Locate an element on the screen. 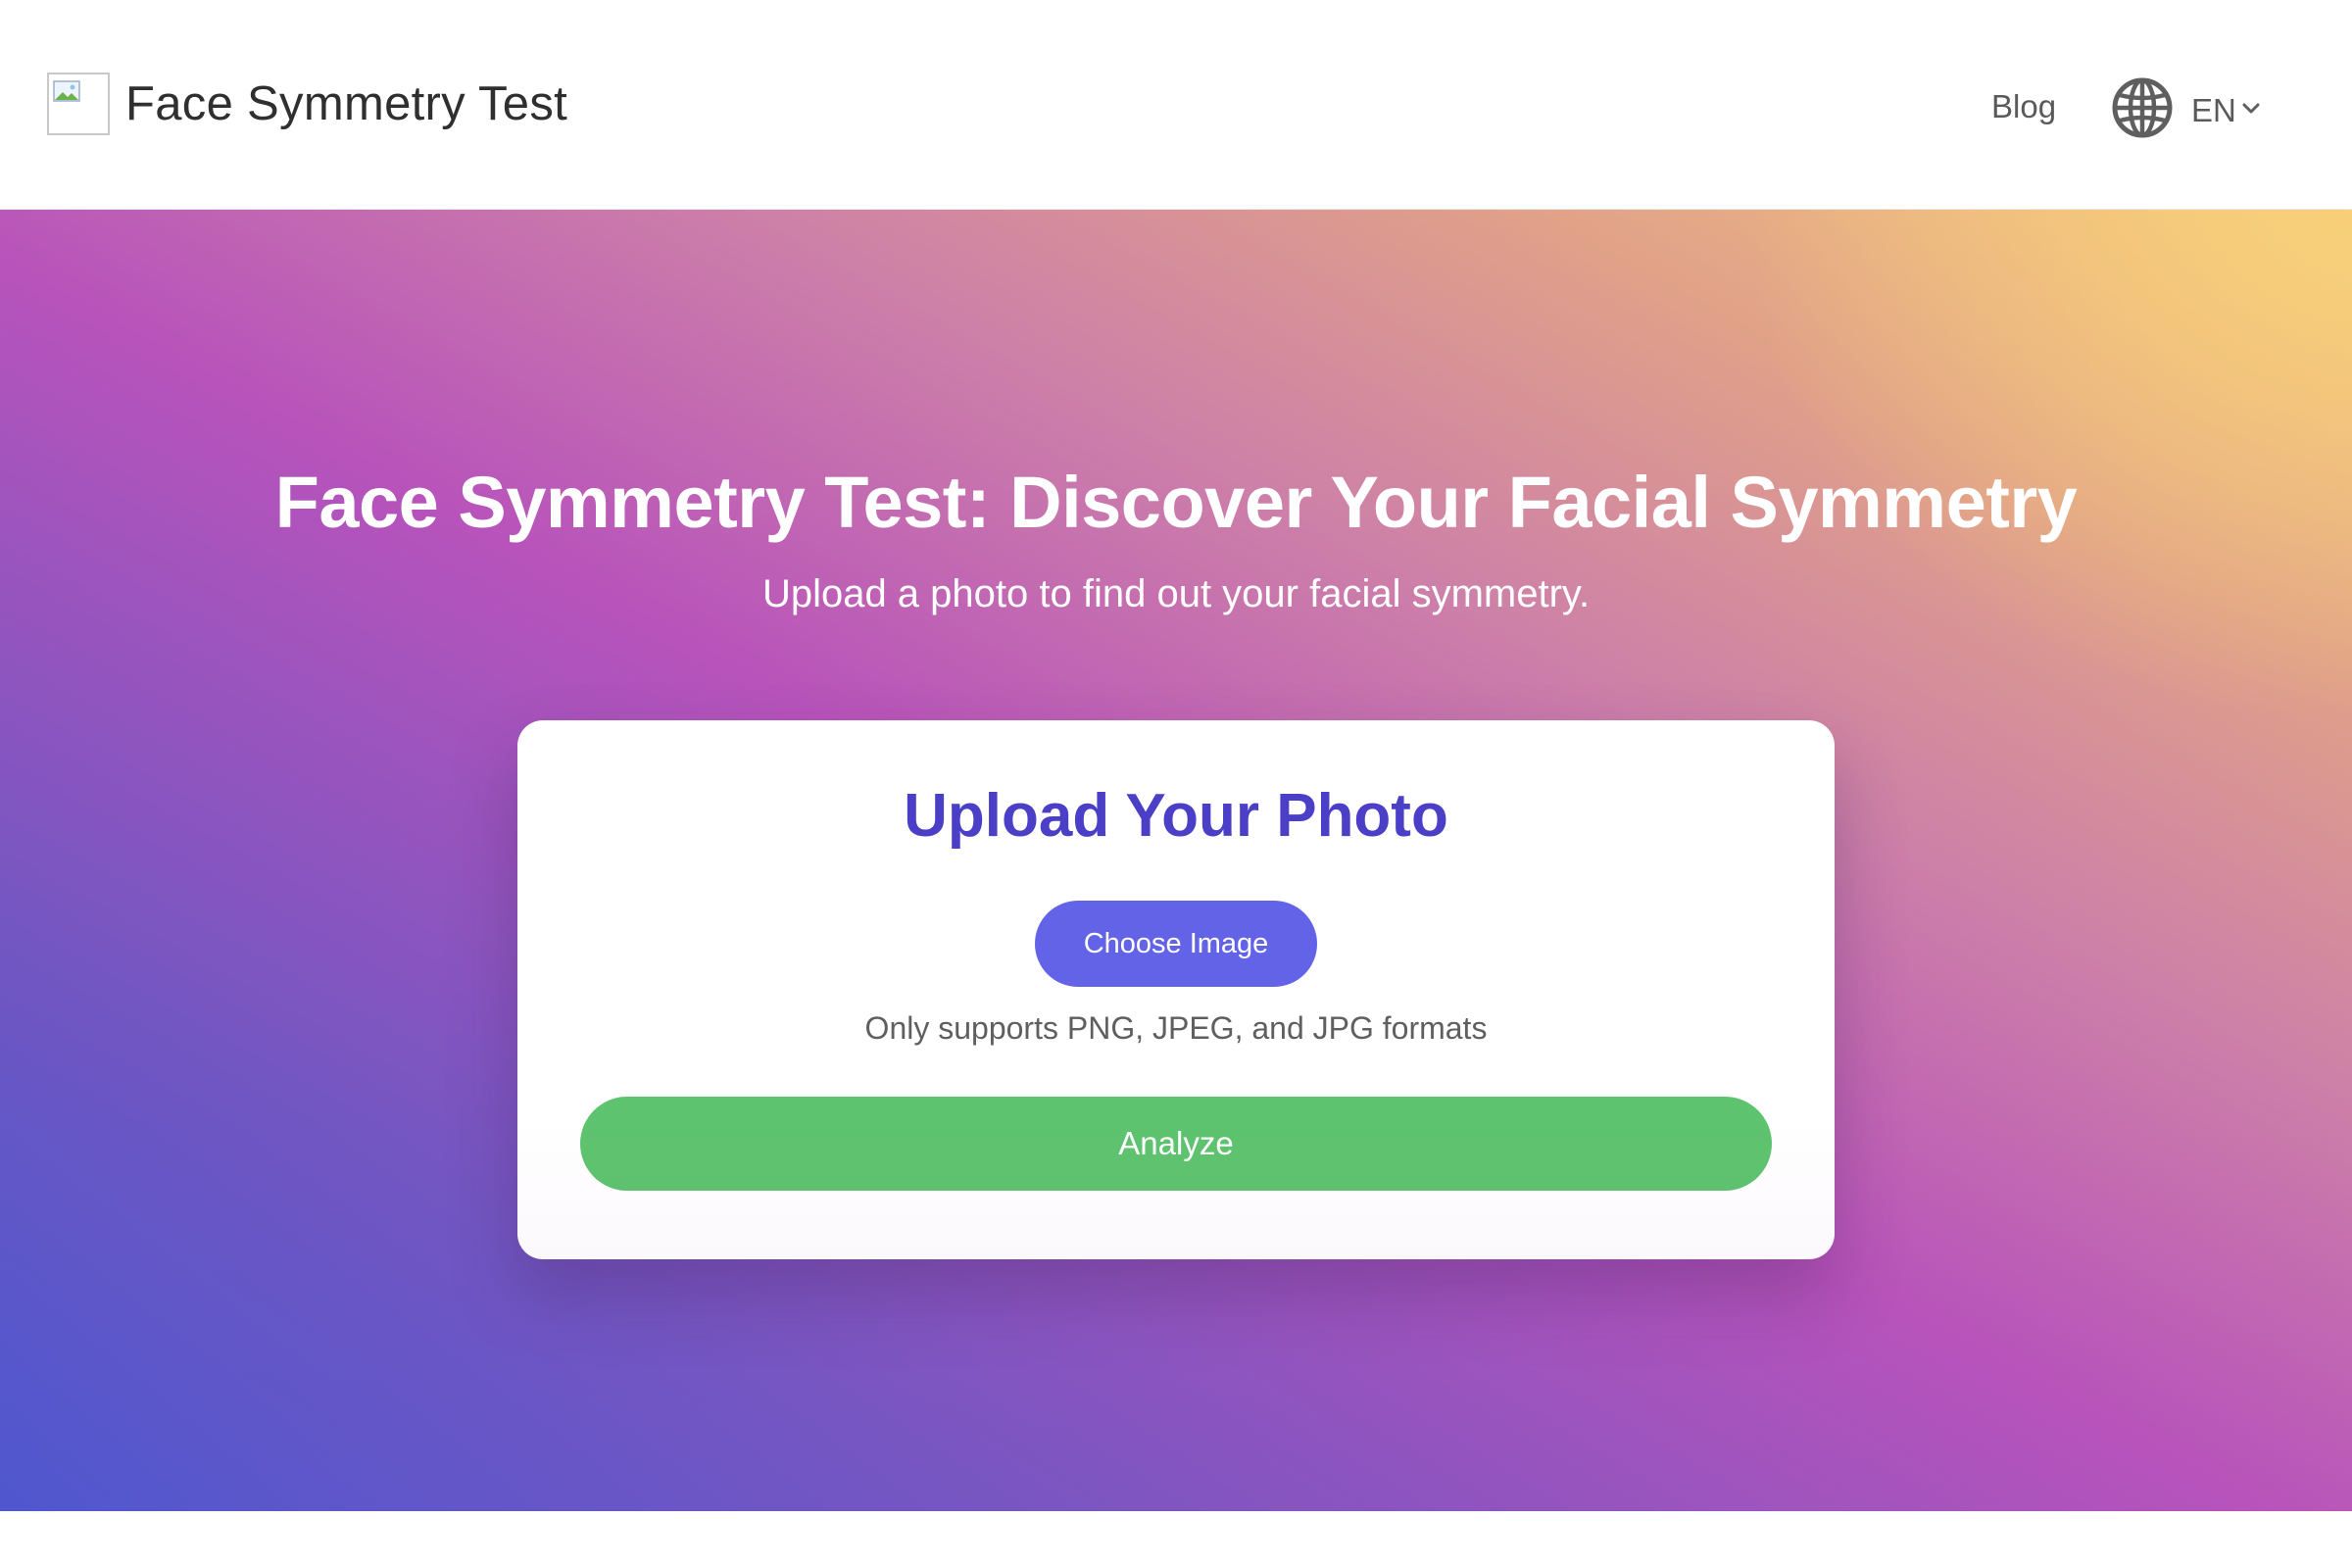  globe-icon is located at coordinates (2142, 110).